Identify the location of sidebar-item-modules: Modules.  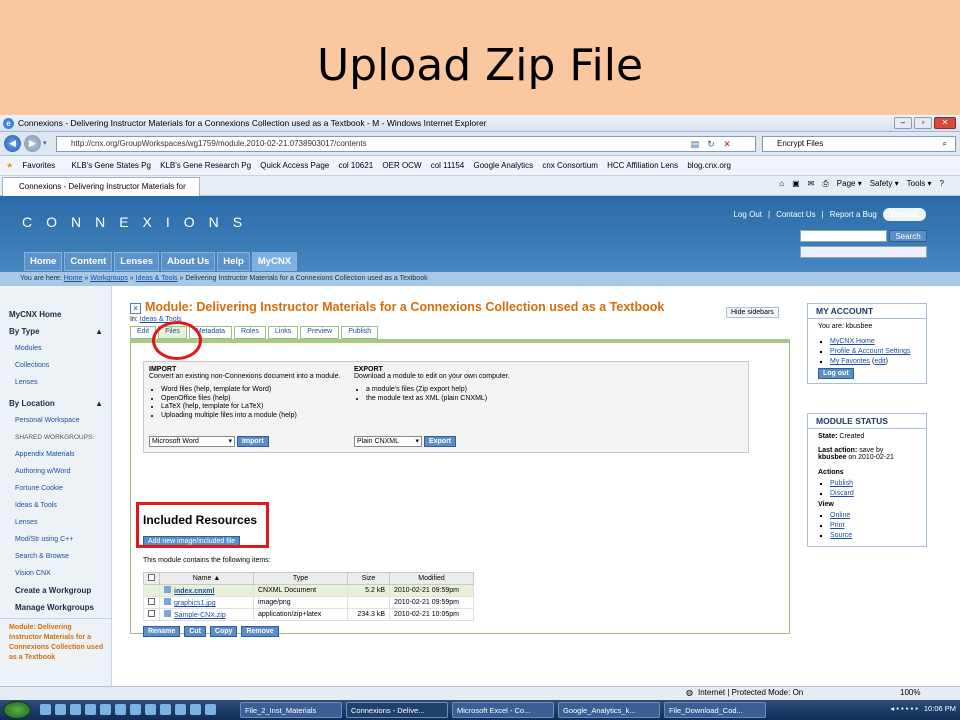
(55, 348).